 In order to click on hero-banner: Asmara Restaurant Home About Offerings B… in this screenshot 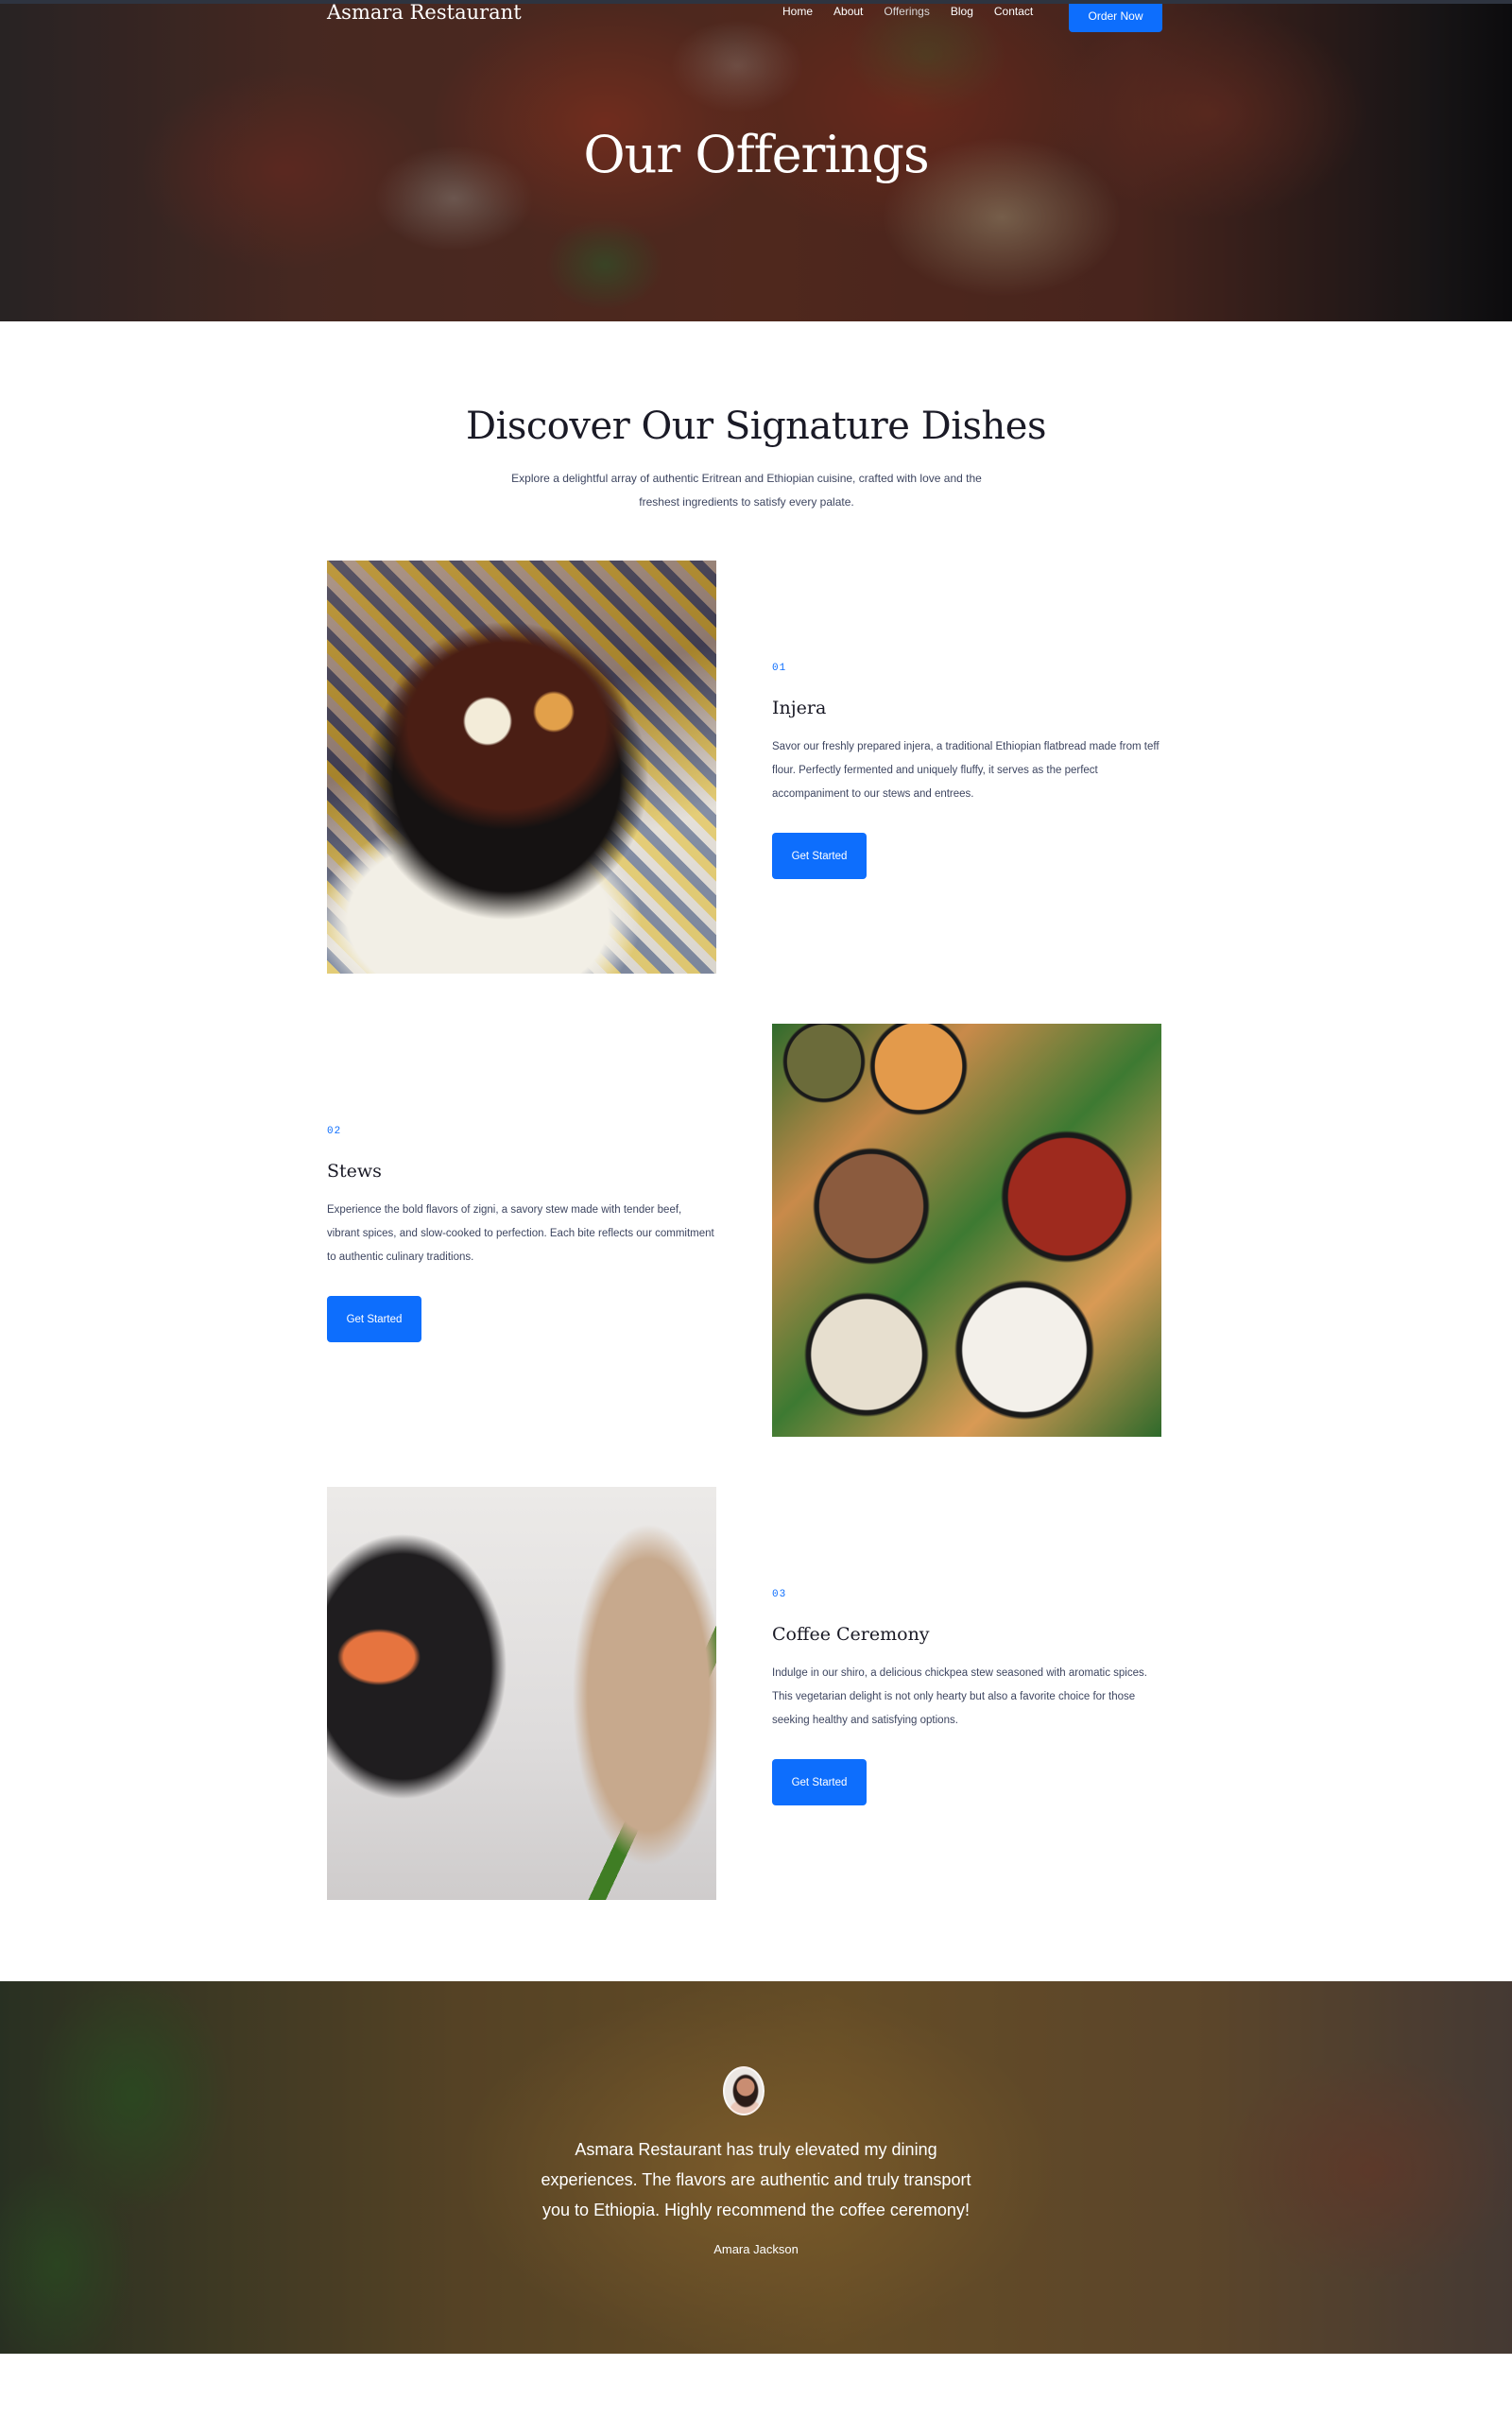, I will do `click(756, 160)`.